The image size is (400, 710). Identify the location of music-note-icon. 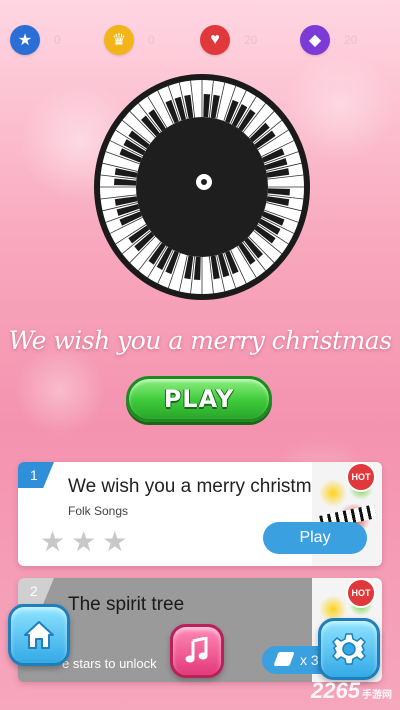
(196, 650).